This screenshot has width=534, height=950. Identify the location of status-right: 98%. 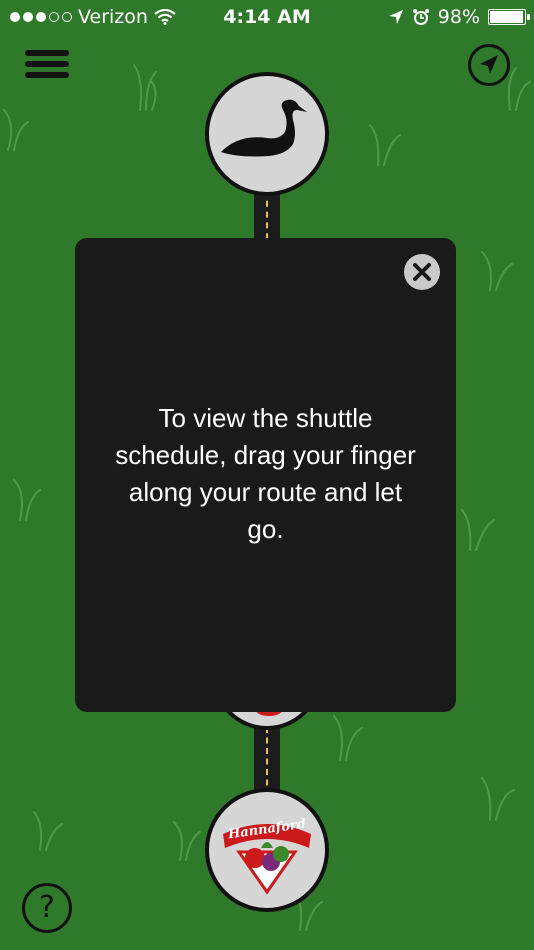
(459, 17).